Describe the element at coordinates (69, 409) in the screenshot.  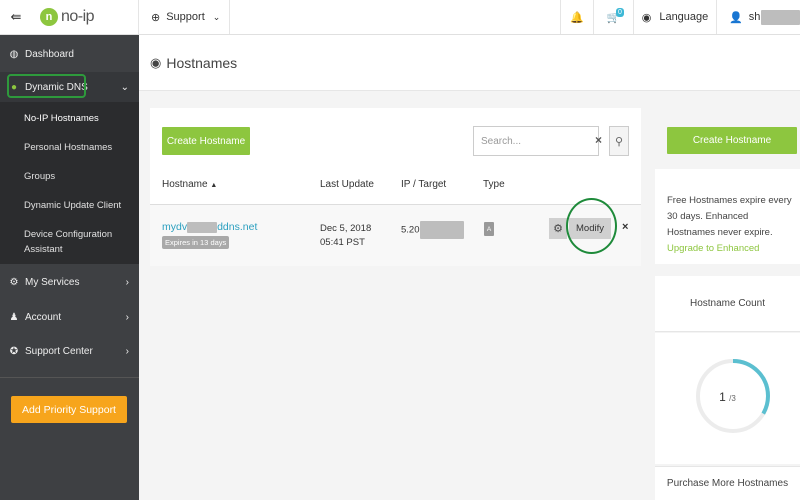
I see `add-priority-support-button: Add Priority Support` at that location.